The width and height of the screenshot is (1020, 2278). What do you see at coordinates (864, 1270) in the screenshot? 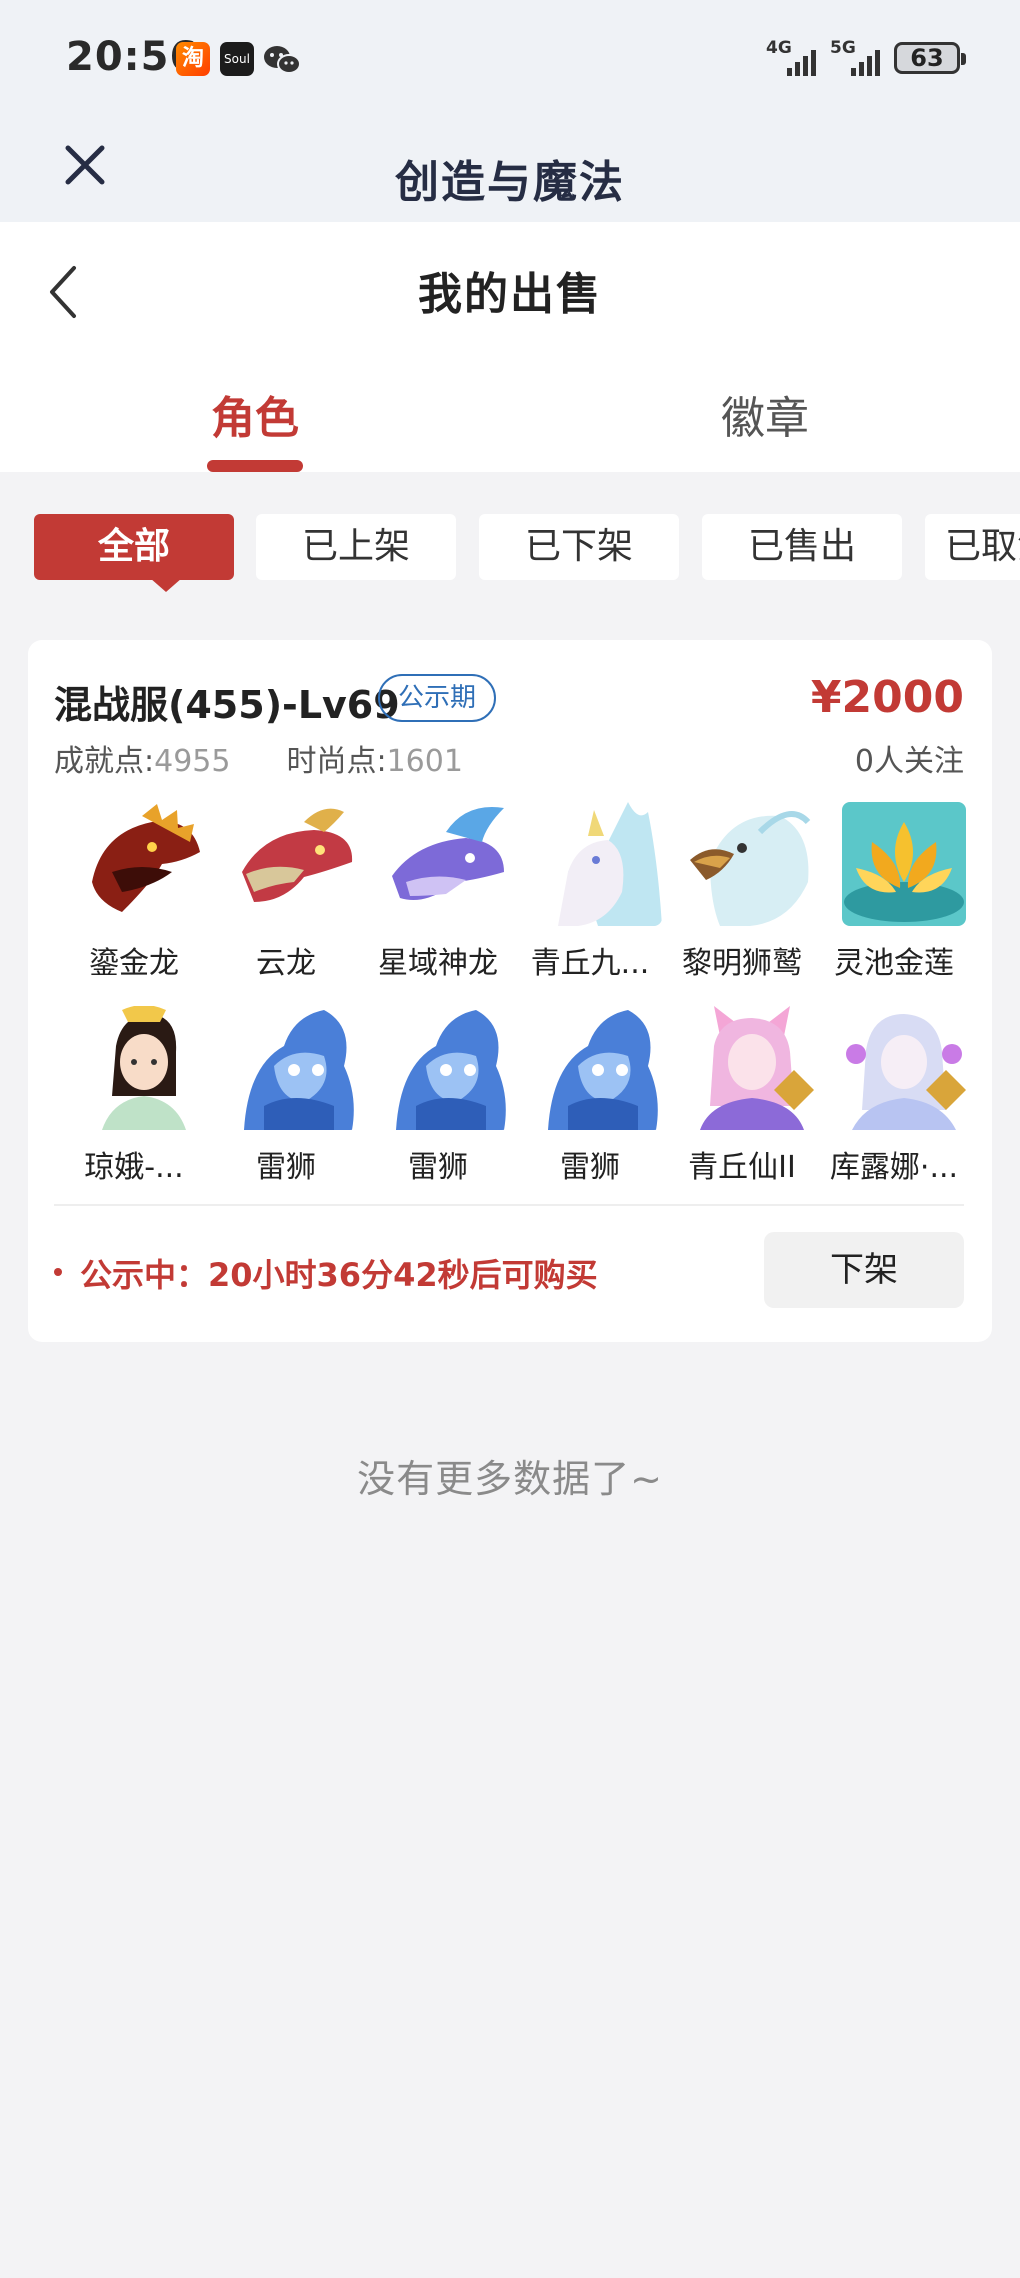
I see `delist-button: 下架` at bounding box center [864, 1270].